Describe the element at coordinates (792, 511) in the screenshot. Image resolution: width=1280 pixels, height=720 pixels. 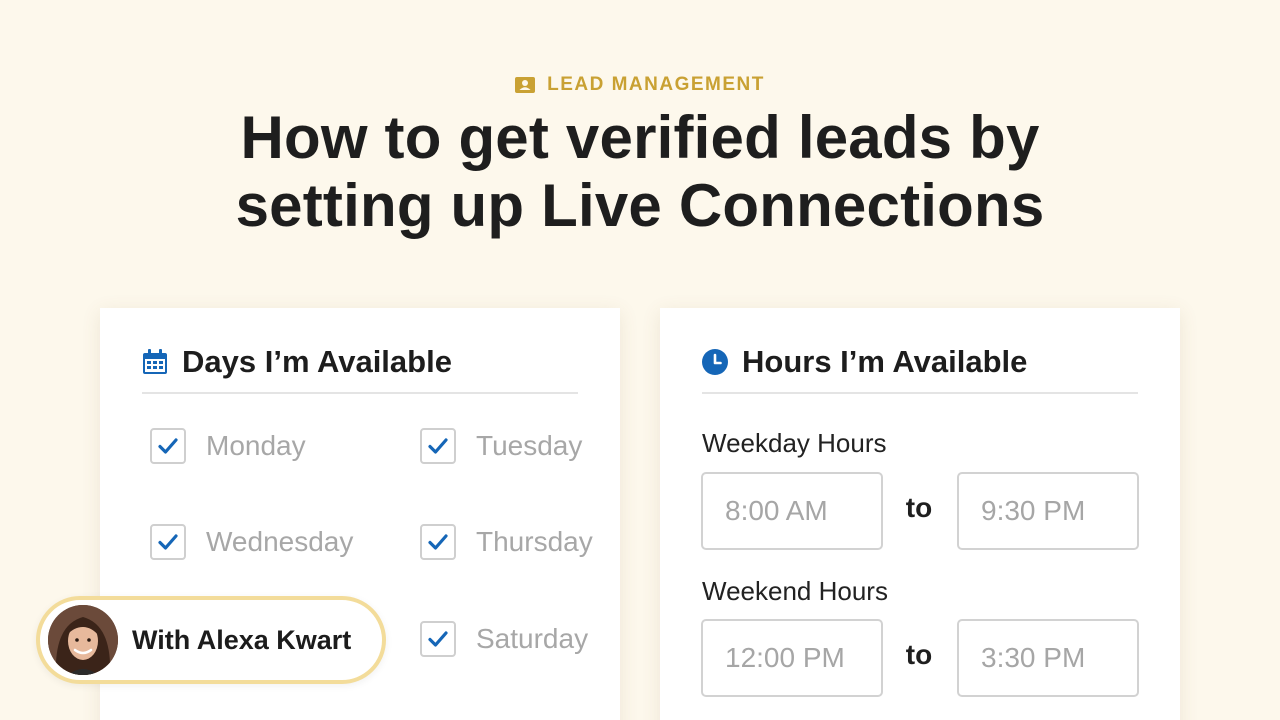
I see `weekday-start-input: 8:00 AM` at that location.